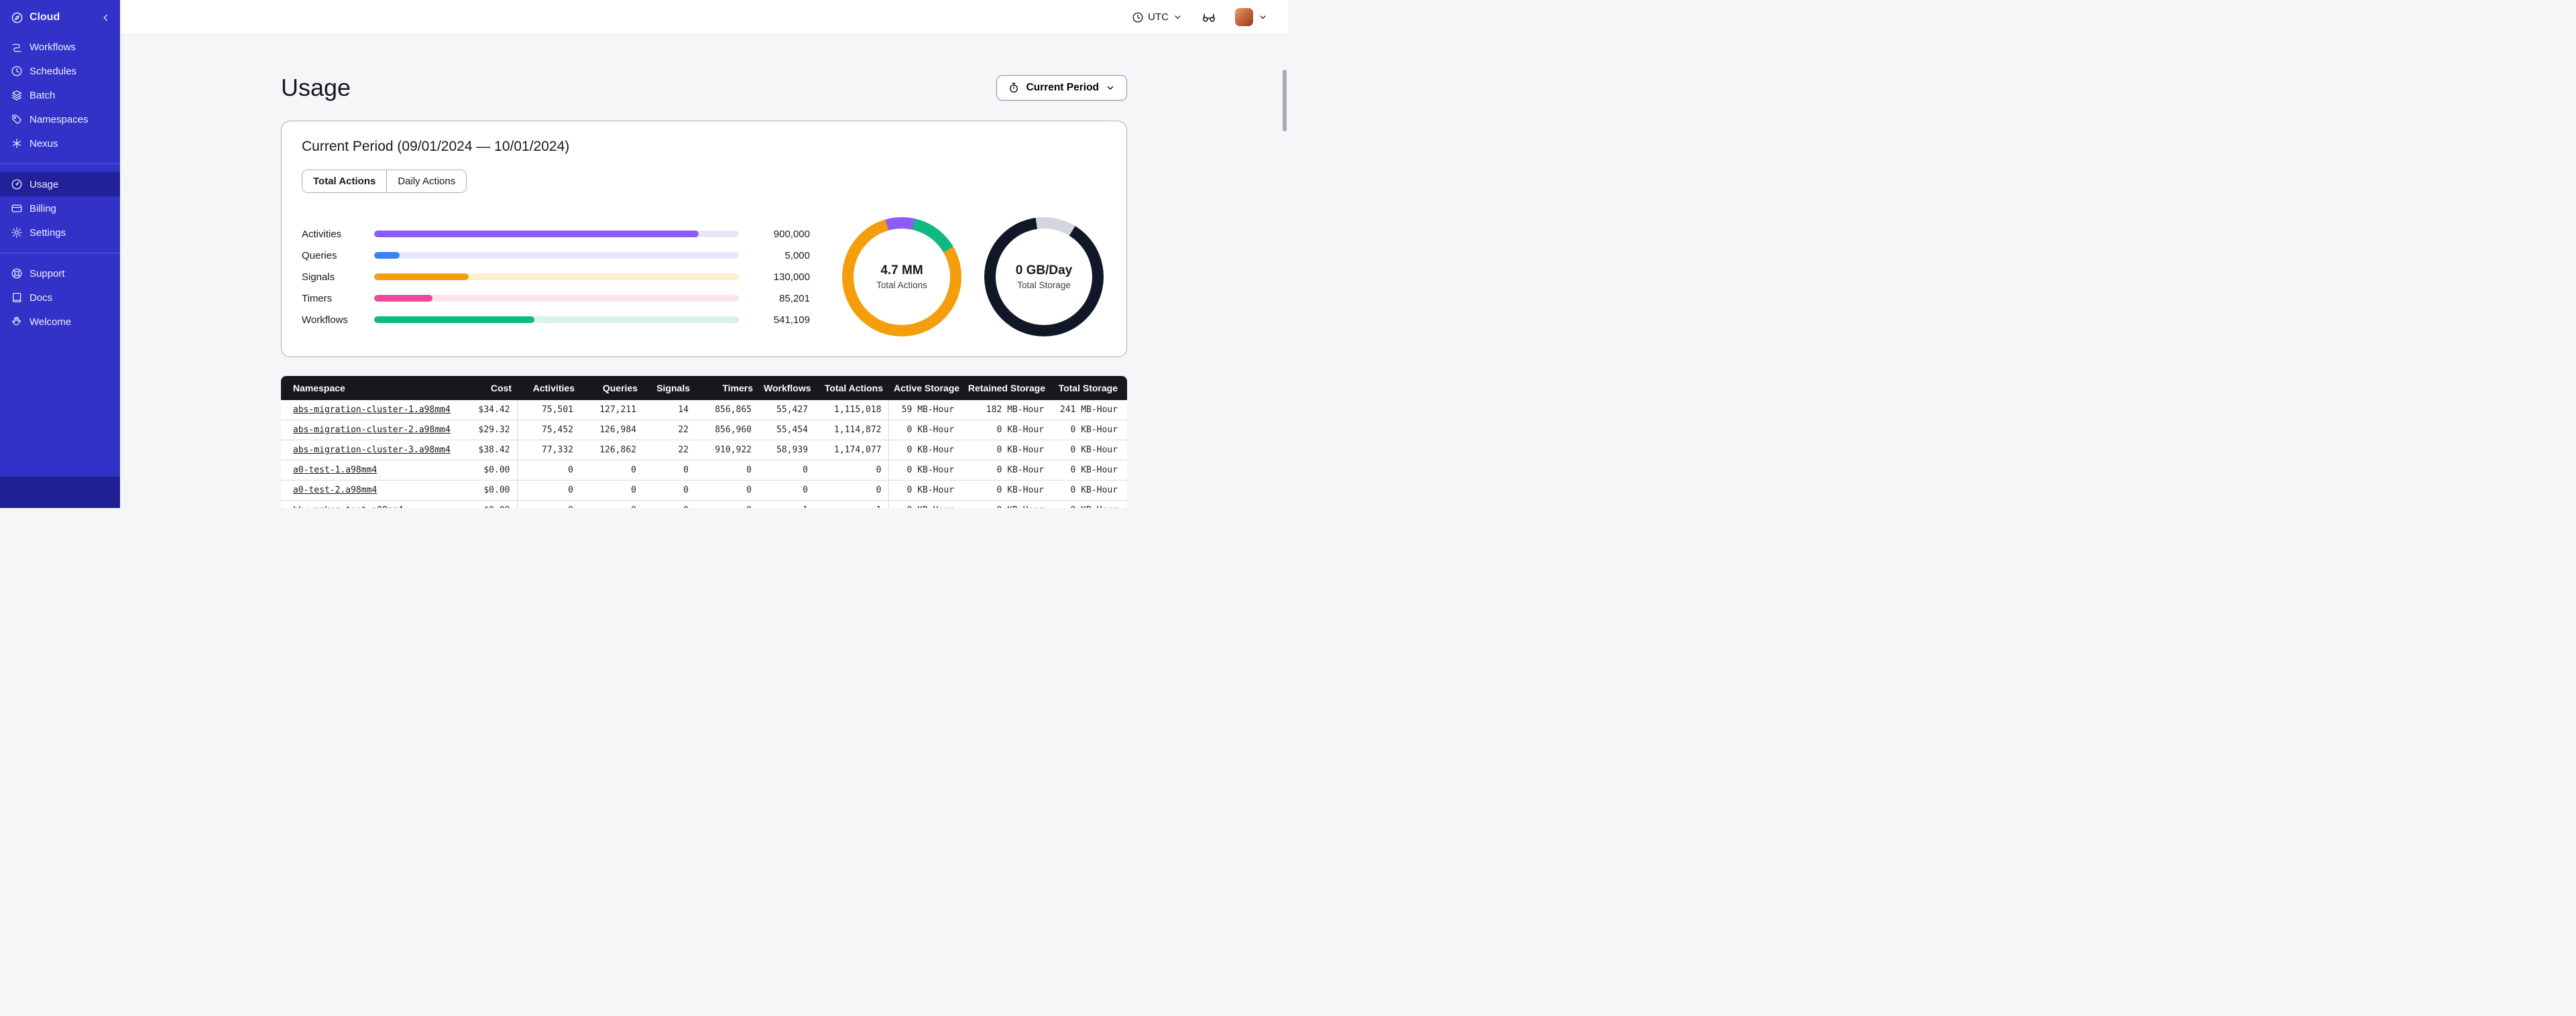 Image resolution: width=2576 pixels, height=1016 pixels. I want to click on total-actions-cell: 1,114,872, so click(852, 430).